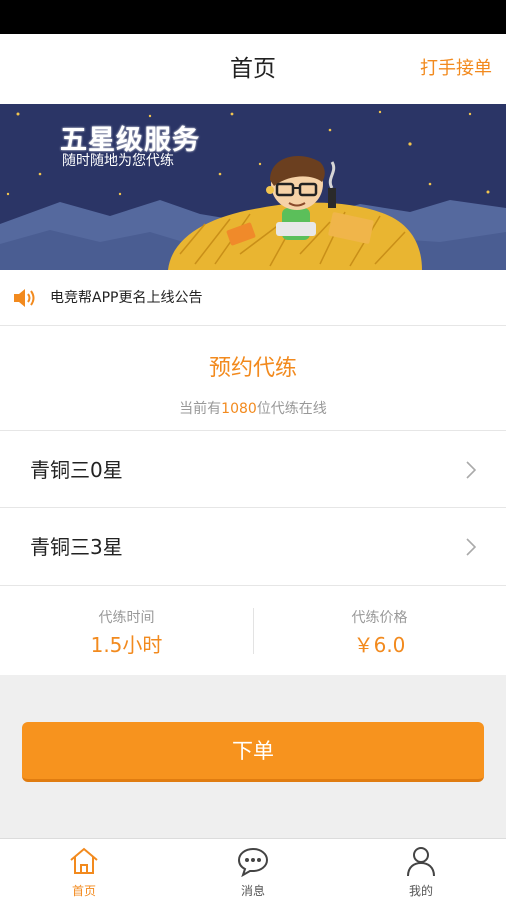 The width and height of the screenshot is (506, 900). What do you see at coordinates (252, 891) in the screenshot?
I see `tab-messages-label: 消息` at bounding box center [252, 891].